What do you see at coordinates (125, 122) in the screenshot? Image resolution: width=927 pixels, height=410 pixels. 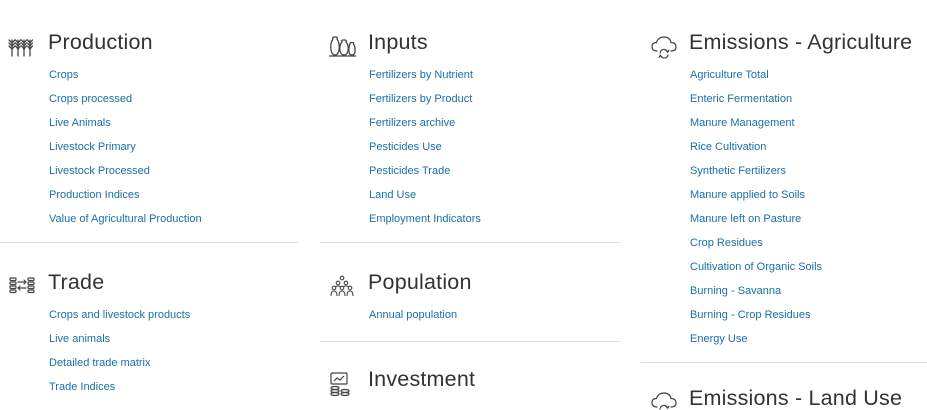 I see `list-item: Live Animals` at bounding box center [125, 122].